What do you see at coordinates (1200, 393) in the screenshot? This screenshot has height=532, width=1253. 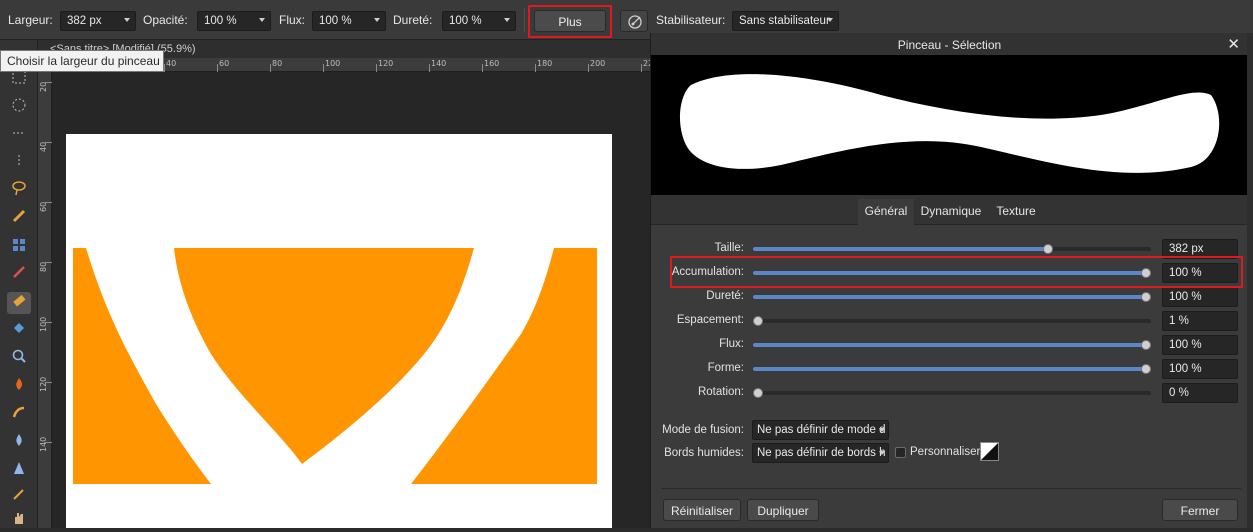 I see `slider-value-field: 0 %` at bounding box center [1200, 393].